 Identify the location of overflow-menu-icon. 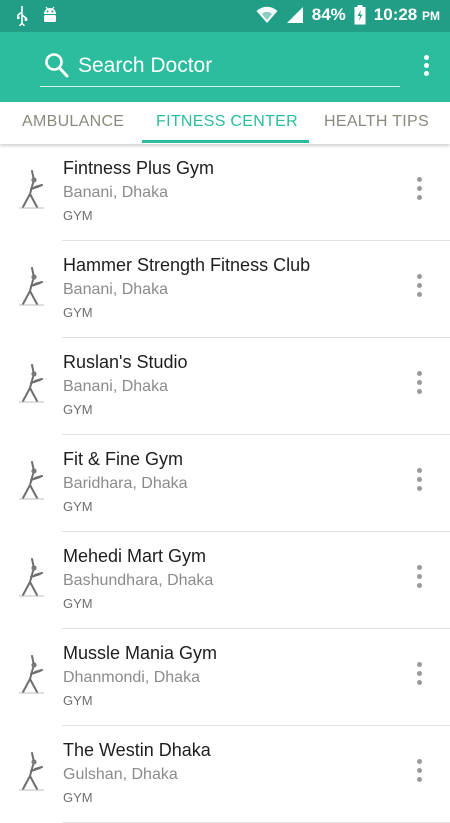
(427, 67).